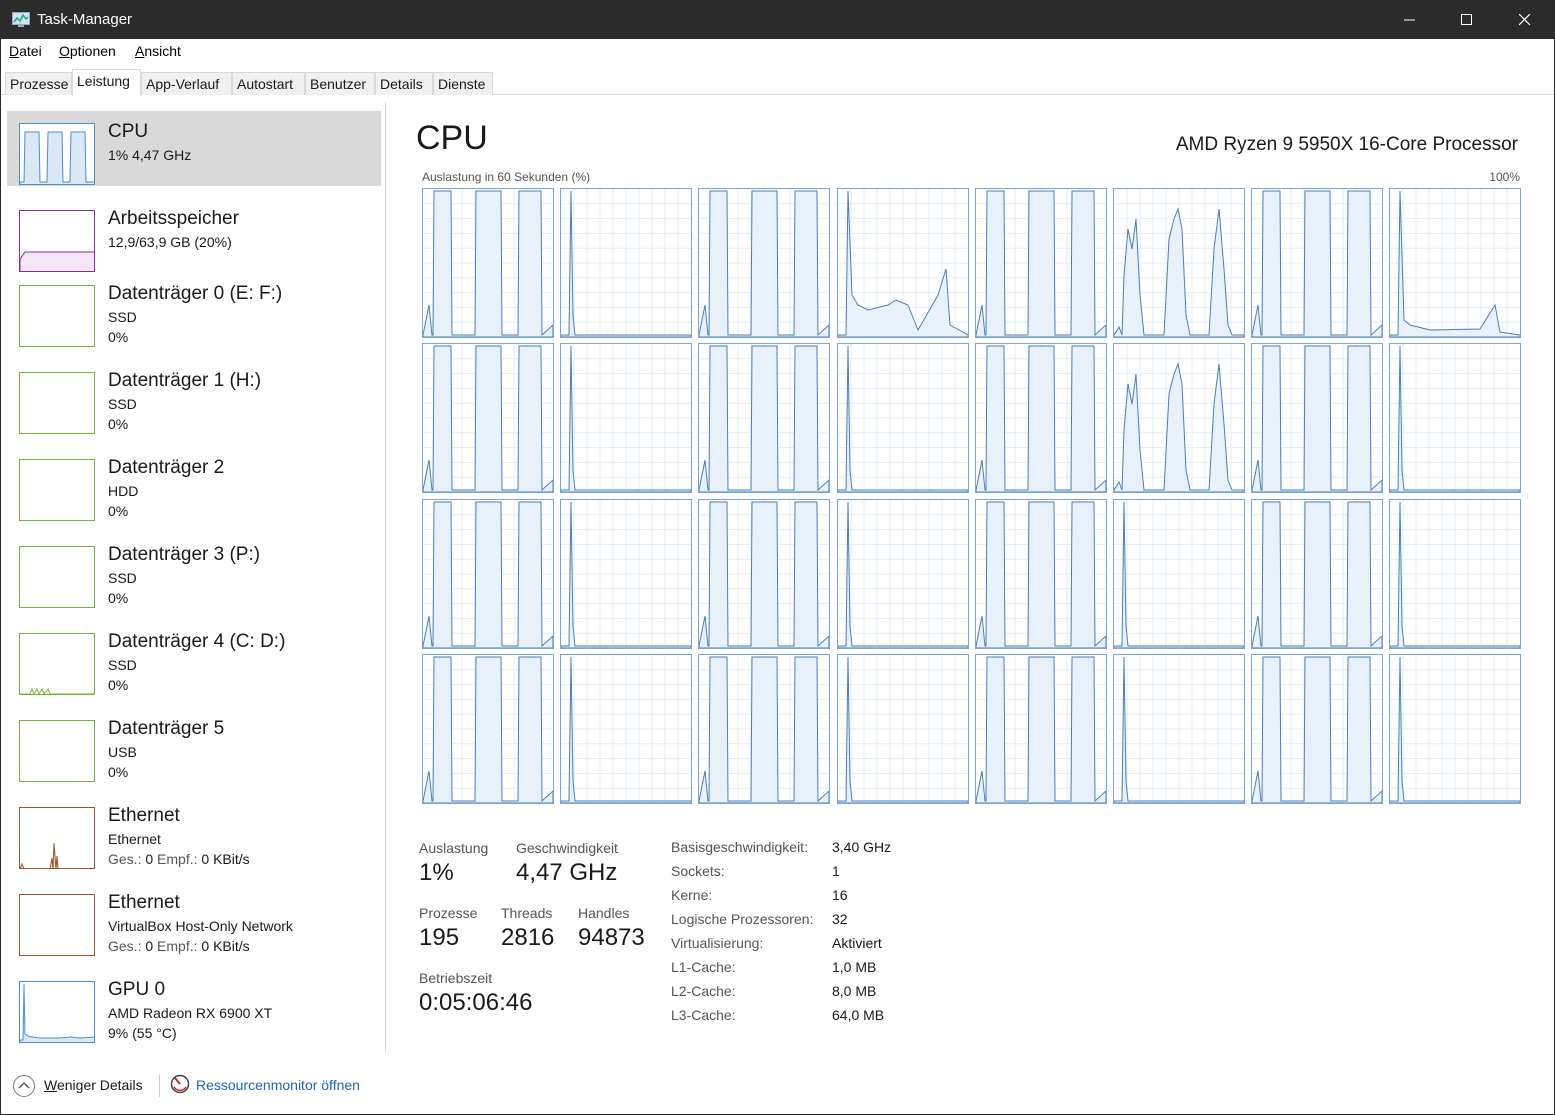 Image resolution: width=1555 pixels, height=1115 pixels. What do you see at coordinates (57, 664) in the screenshot?
I see `disk-4-thumbnail-graph` at bounding box center [57, 664].